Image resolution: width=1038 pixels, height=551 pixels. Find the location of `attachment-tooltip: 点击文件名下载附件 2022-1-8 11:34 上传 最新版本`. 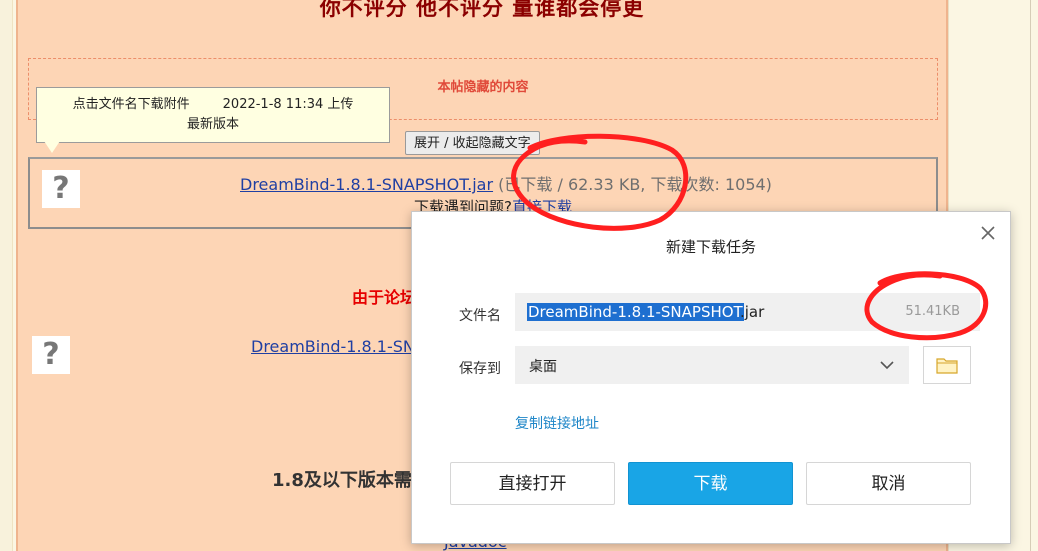

attachment-tooltip: 点击文件名下载附件 2022-1-8 11:34 上传 最新版本 is located at coordinates (213, 115).